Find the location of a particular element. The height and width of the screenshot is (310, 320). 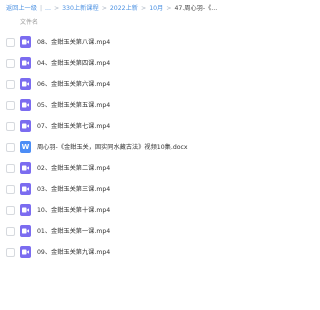

file-row: 07、金鉗玉关第七课.mp4 is located at coordinates (156, 126).